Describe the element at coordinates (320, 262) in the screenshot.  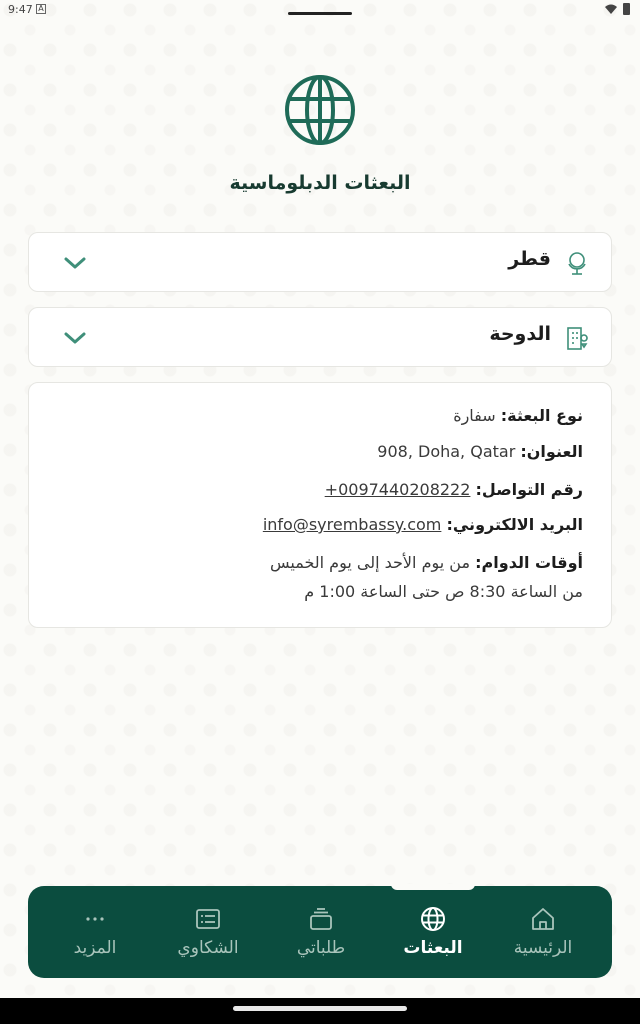
I see `country-select: قطر` at that location.